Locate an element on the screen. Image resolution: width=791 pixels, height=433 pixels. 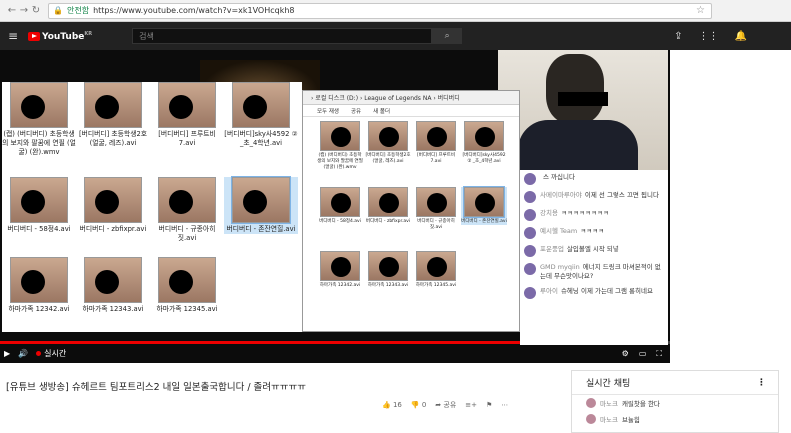
live-chat-header: 실시간 채팅 ⋮ is located at coordinates (675, 383).